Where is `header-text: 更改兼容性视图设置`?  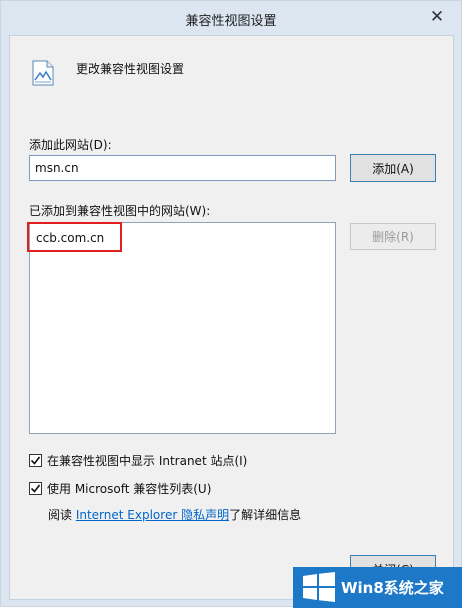 header-text: 更改兼容性视图设置 is located at coordinates (130, 69).